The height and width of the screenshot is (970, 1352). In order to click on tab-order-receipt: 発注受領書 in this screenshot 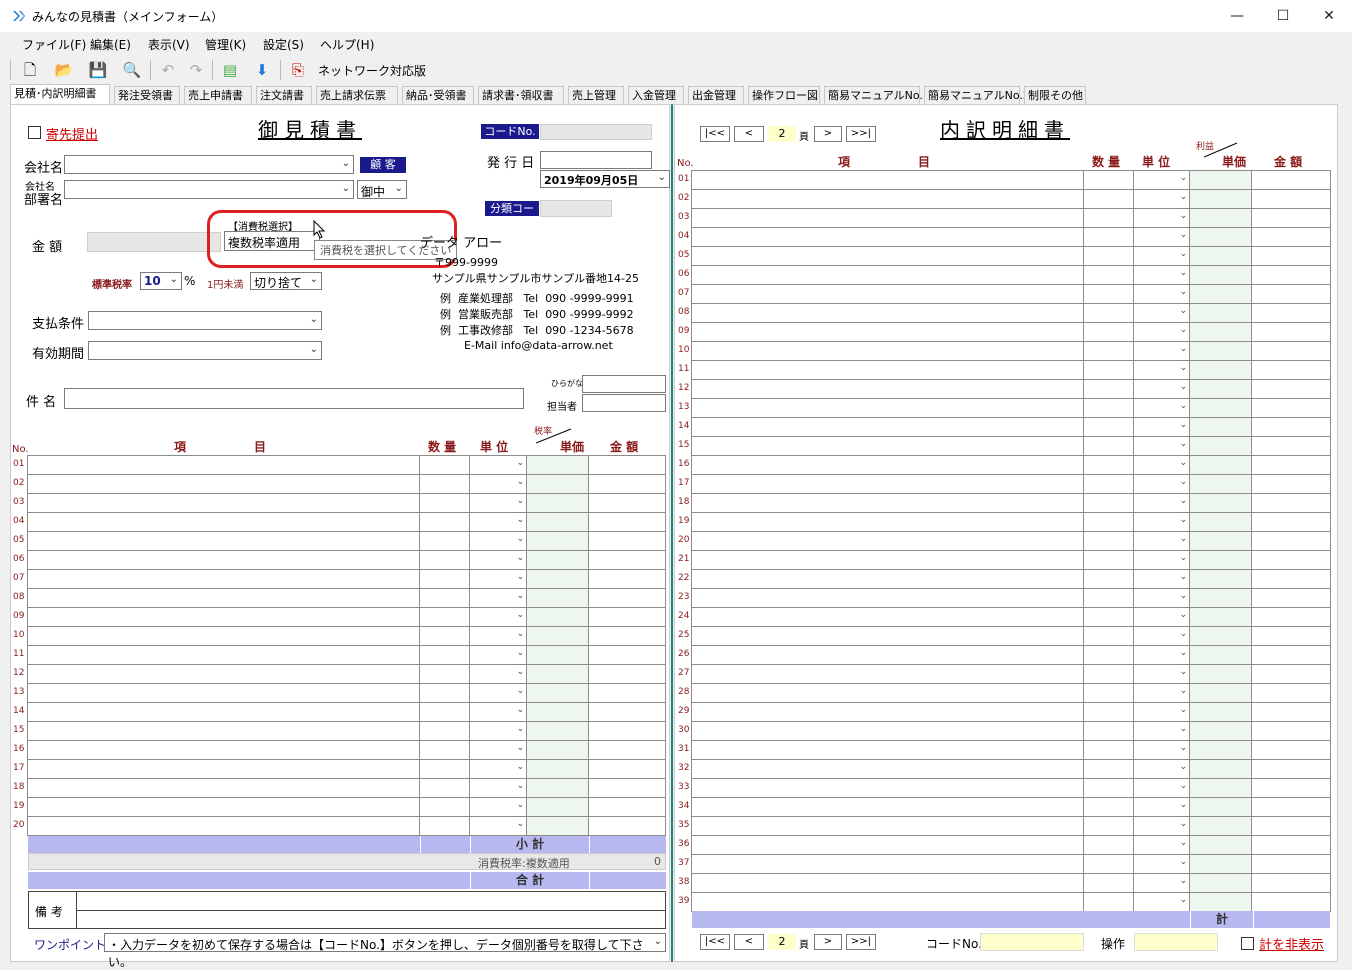, I will do `click(147, 95)`.